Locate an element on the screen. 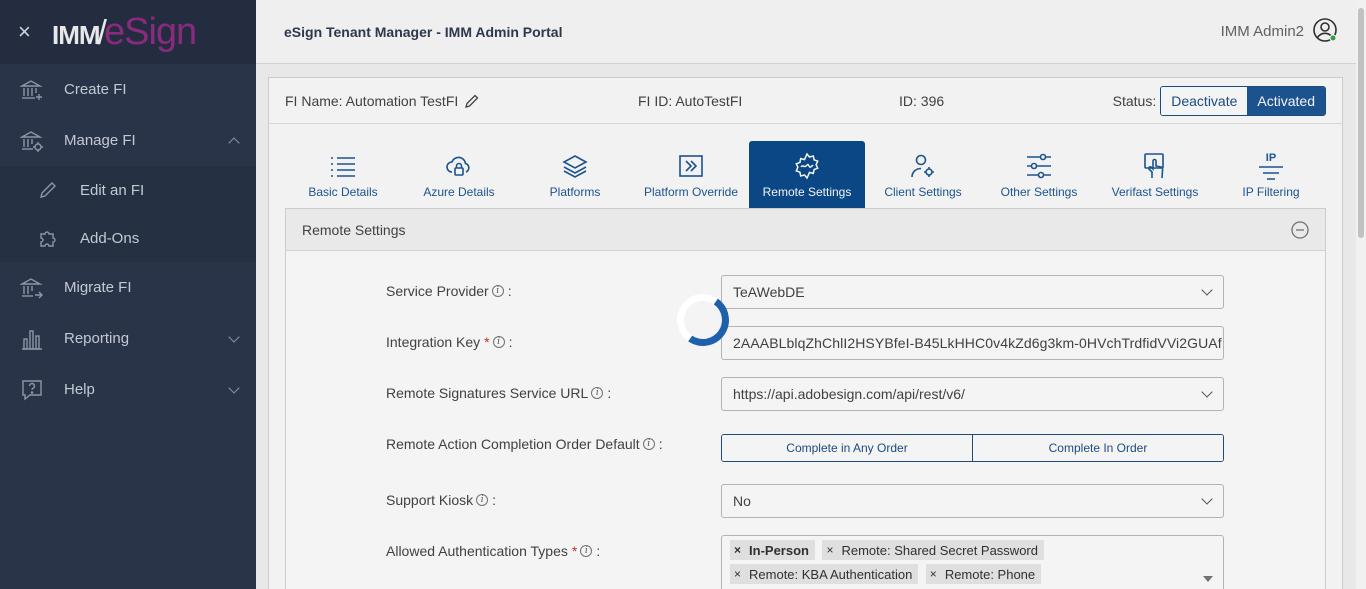 The image size is (1366, 589). bank-gear-icon is located at coordinates (42, 141).